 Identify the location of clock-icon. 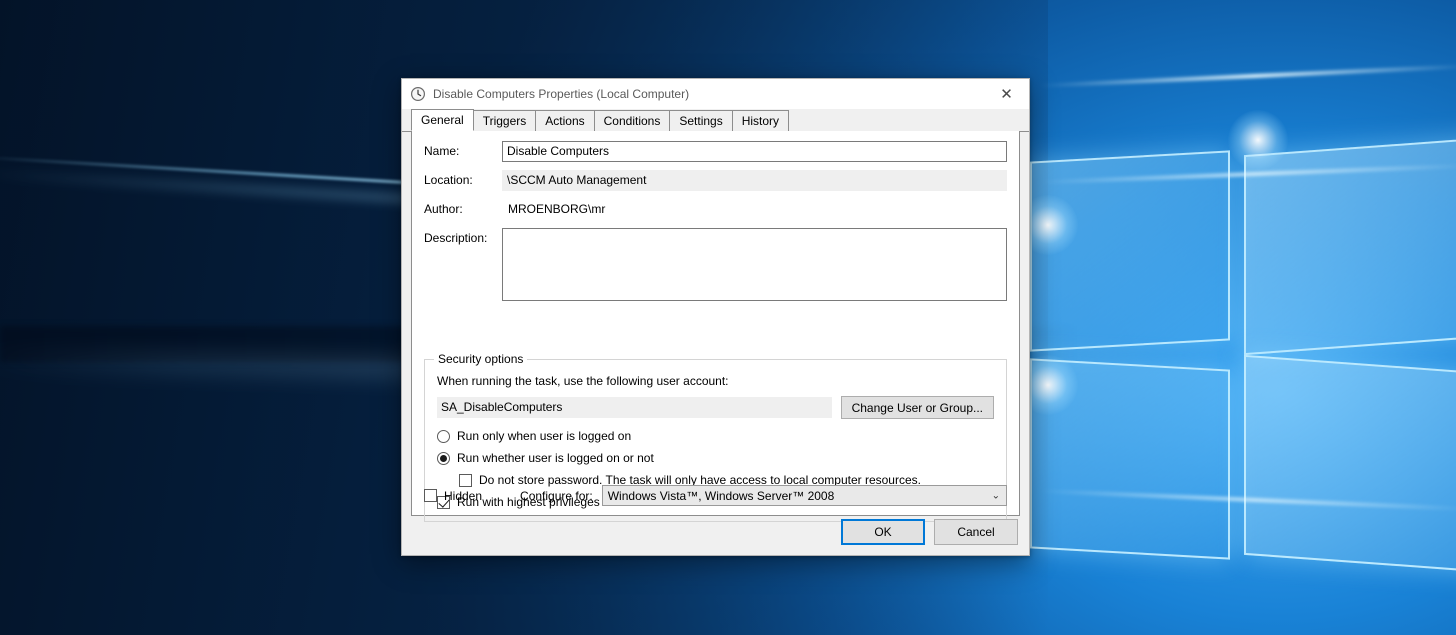
(418, 94).